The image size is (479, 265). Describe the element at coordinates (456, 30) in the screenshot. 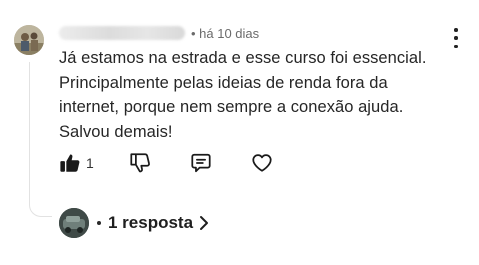

I see `more-vertical-icon` at that location.